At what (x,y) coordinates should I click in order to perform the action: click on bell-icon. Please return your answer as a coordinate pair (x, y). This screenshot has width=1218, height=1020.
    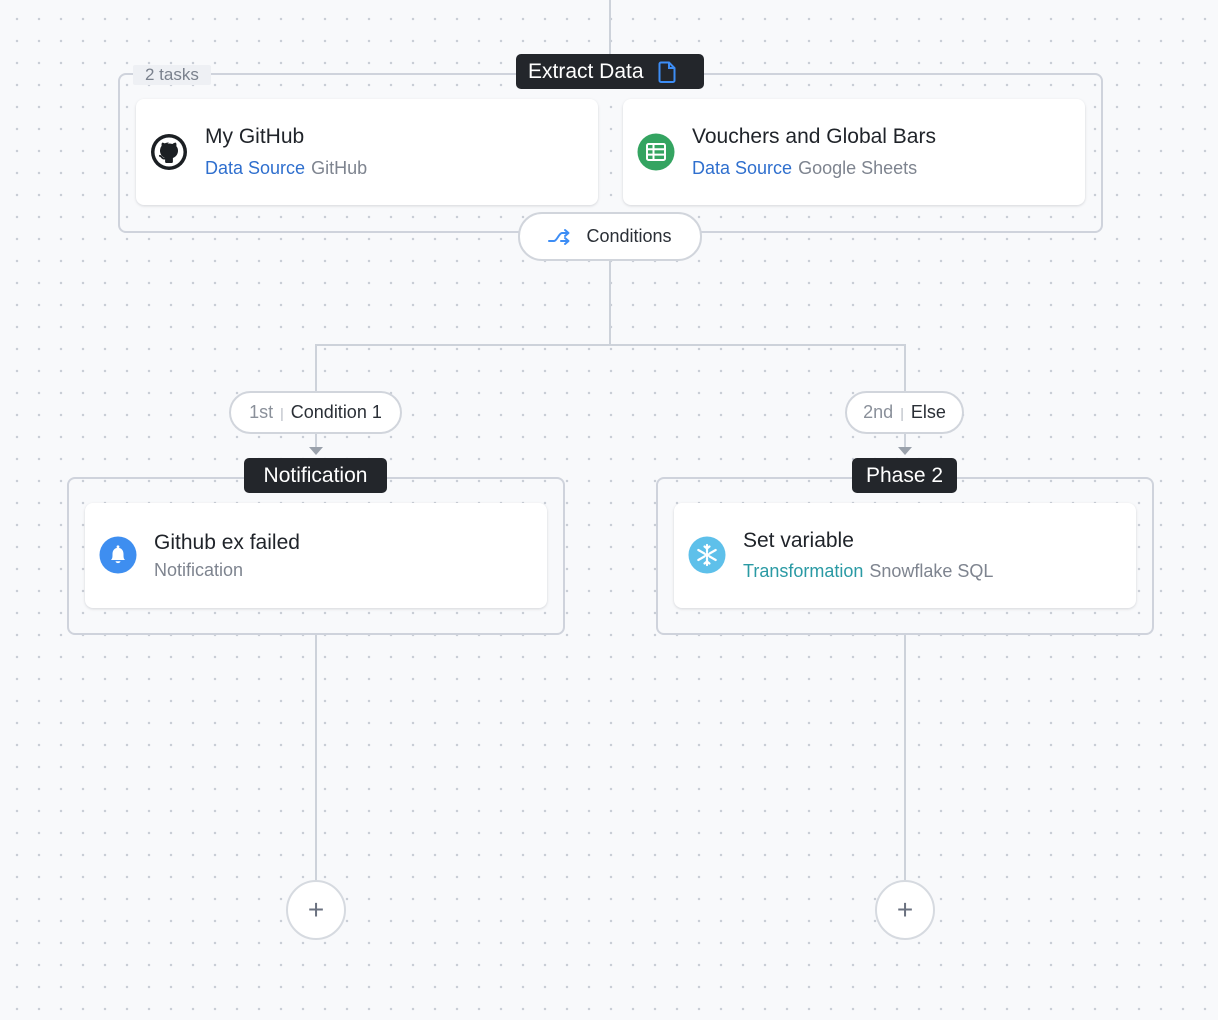
    Looking at the image, I should click on (118, 555).